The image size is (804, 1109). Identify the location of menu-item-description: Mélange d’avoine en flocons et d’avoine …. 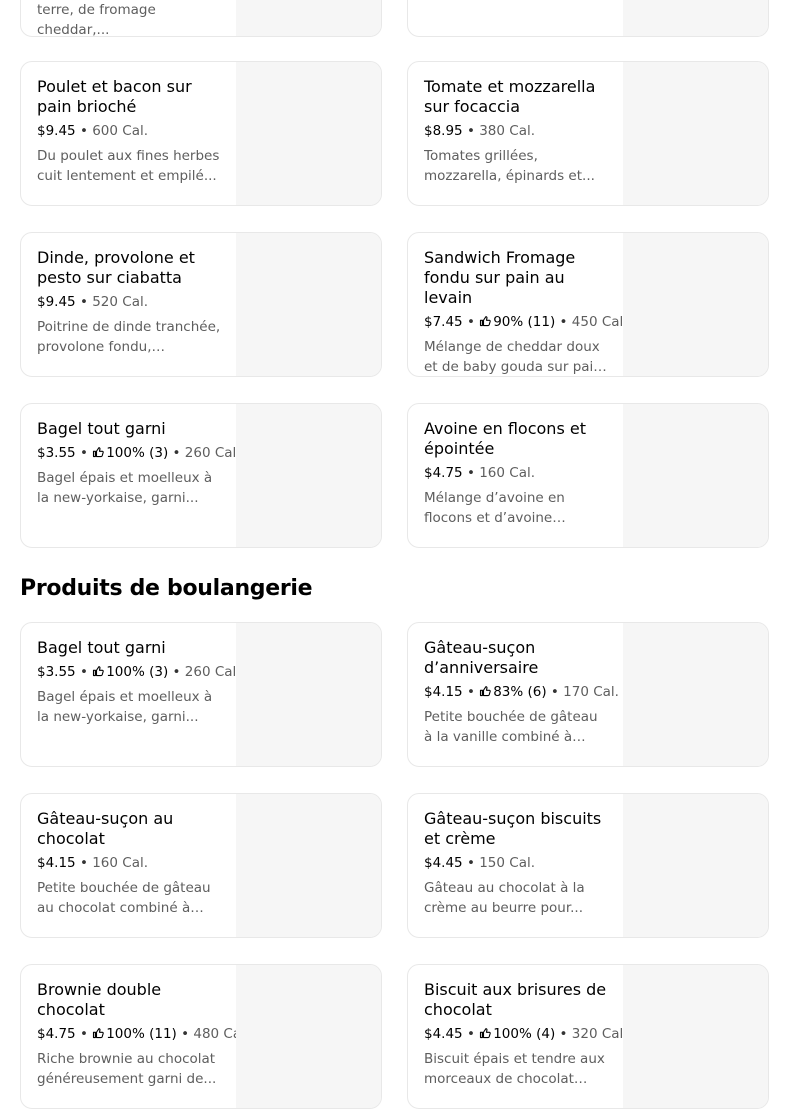
(494, 508).